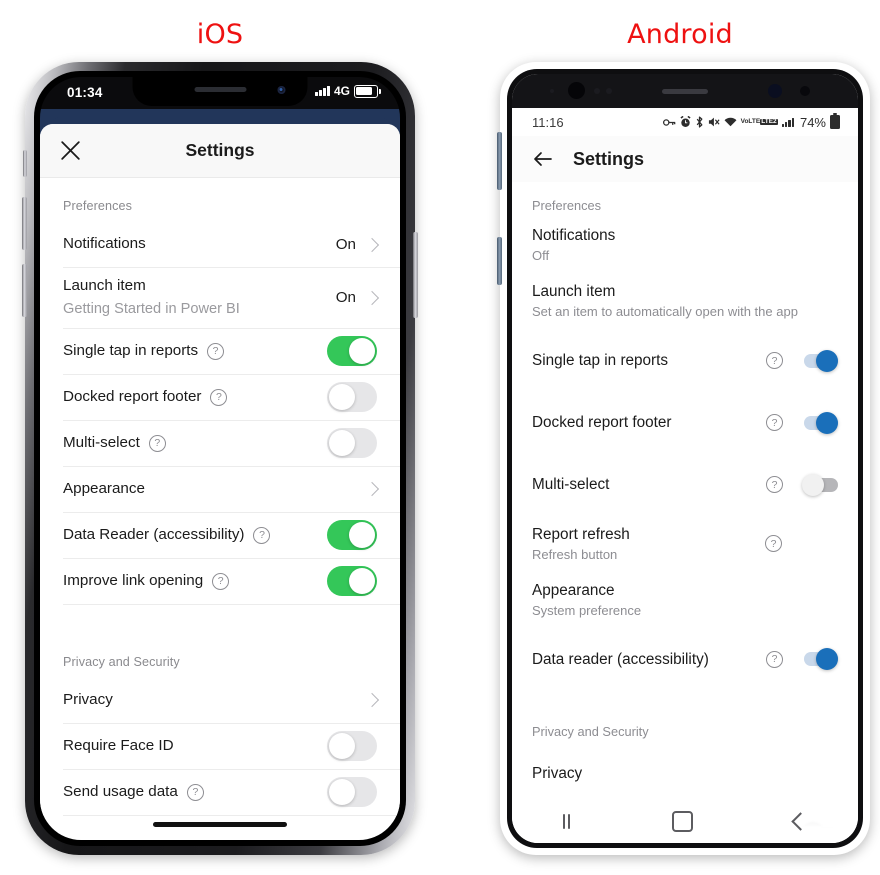 The image size is (880, 875). I want to click on proximity-sensor-icon, so click(552, 91).